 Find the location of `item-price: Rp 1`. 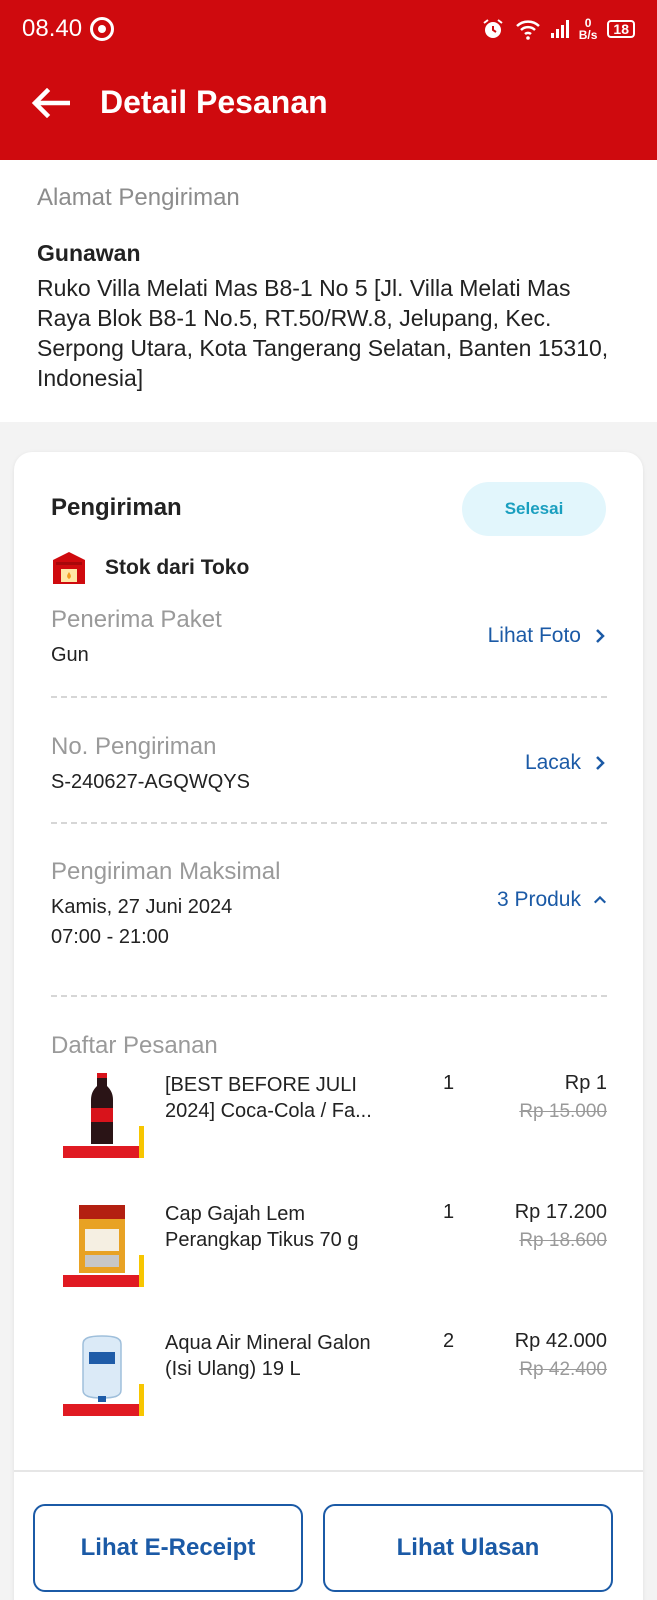

item-price: Rp 1 is located at coordinates (585, 1083).